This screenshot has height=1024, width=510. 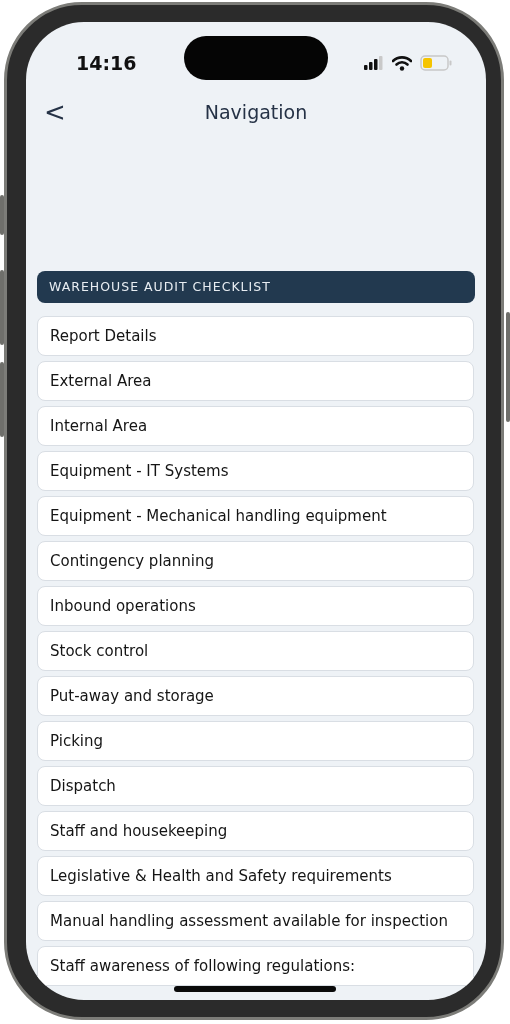 I want to click on checklist-item: External Area, so click(x=255, y=381).